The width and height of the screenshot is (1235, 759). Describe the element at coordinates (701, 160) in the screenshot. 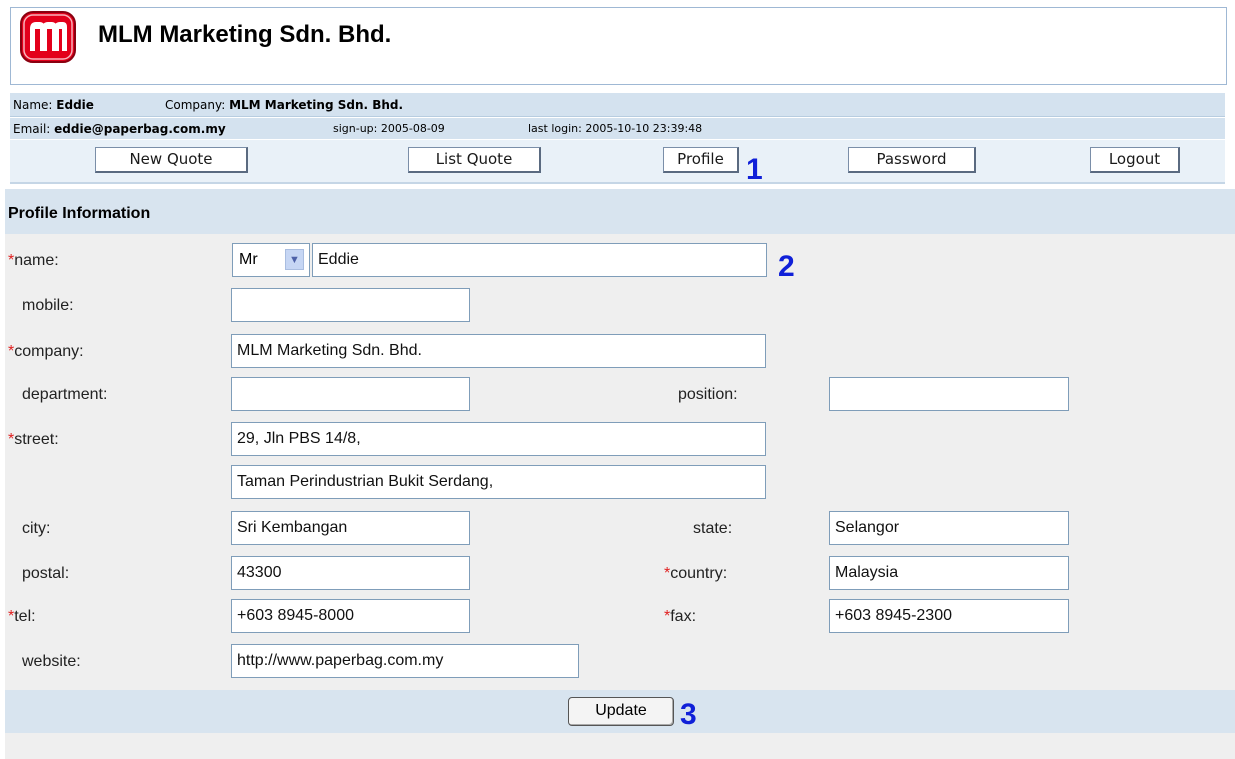

I see `profile-button: Profile` at that location.